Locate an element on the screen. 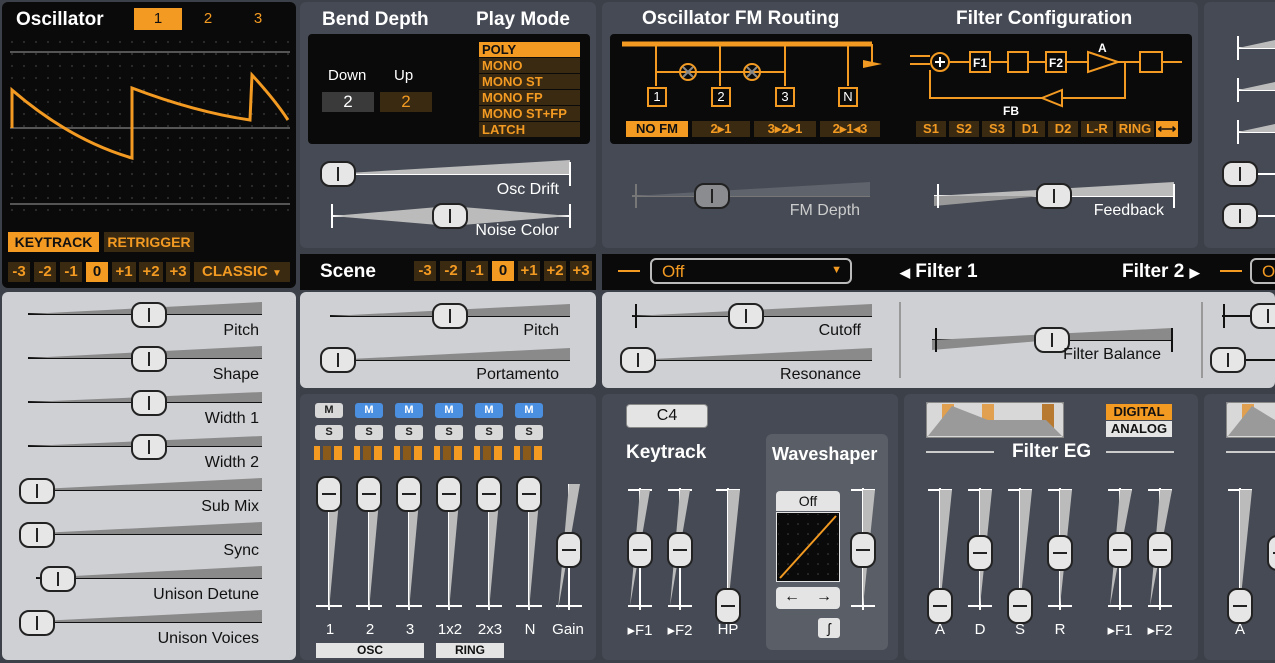  filtercfg-s3: S3 is located at coordinates (997, 129).